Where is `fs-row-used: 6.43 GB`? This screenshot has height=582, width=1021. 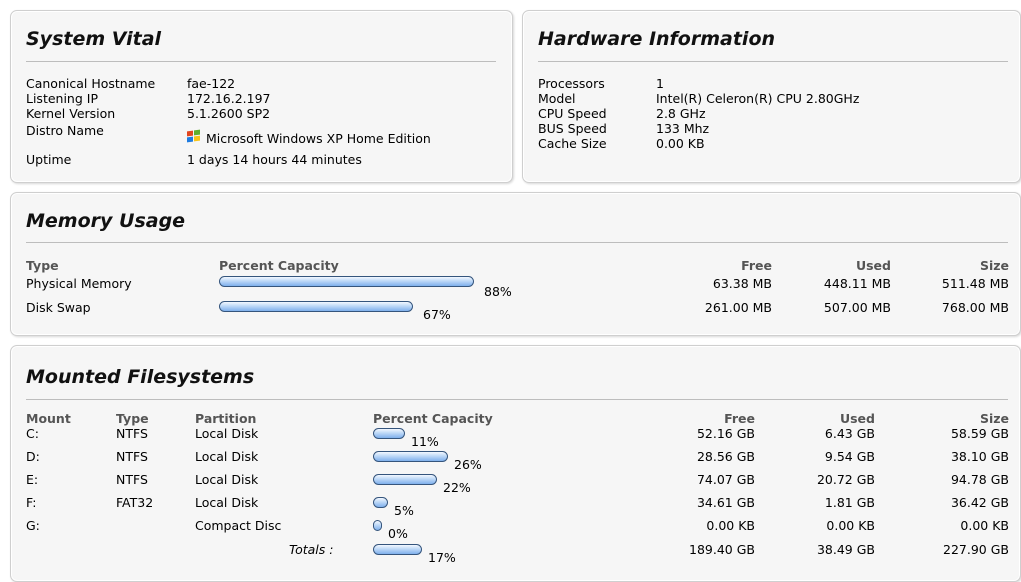 fs-row-used: 6.43 GB is located at coordinates (849, 433).